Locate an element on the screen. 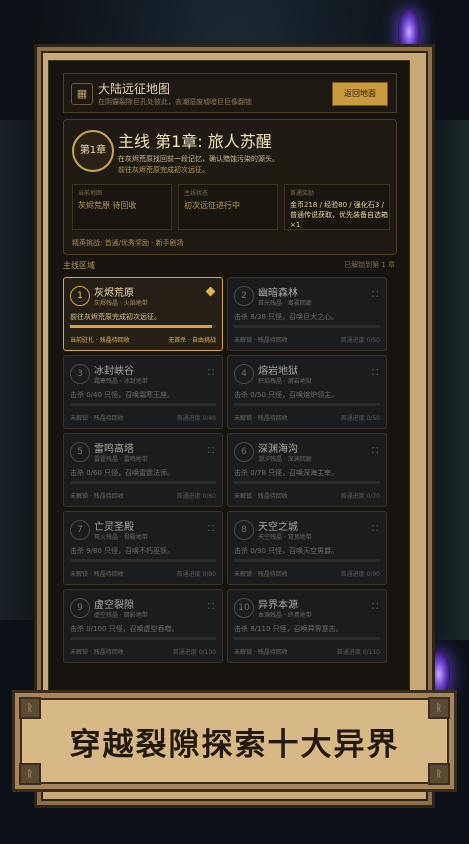  region-first-clear: 无首杀 · 自由挑战 is located at coordinates (192, 340).